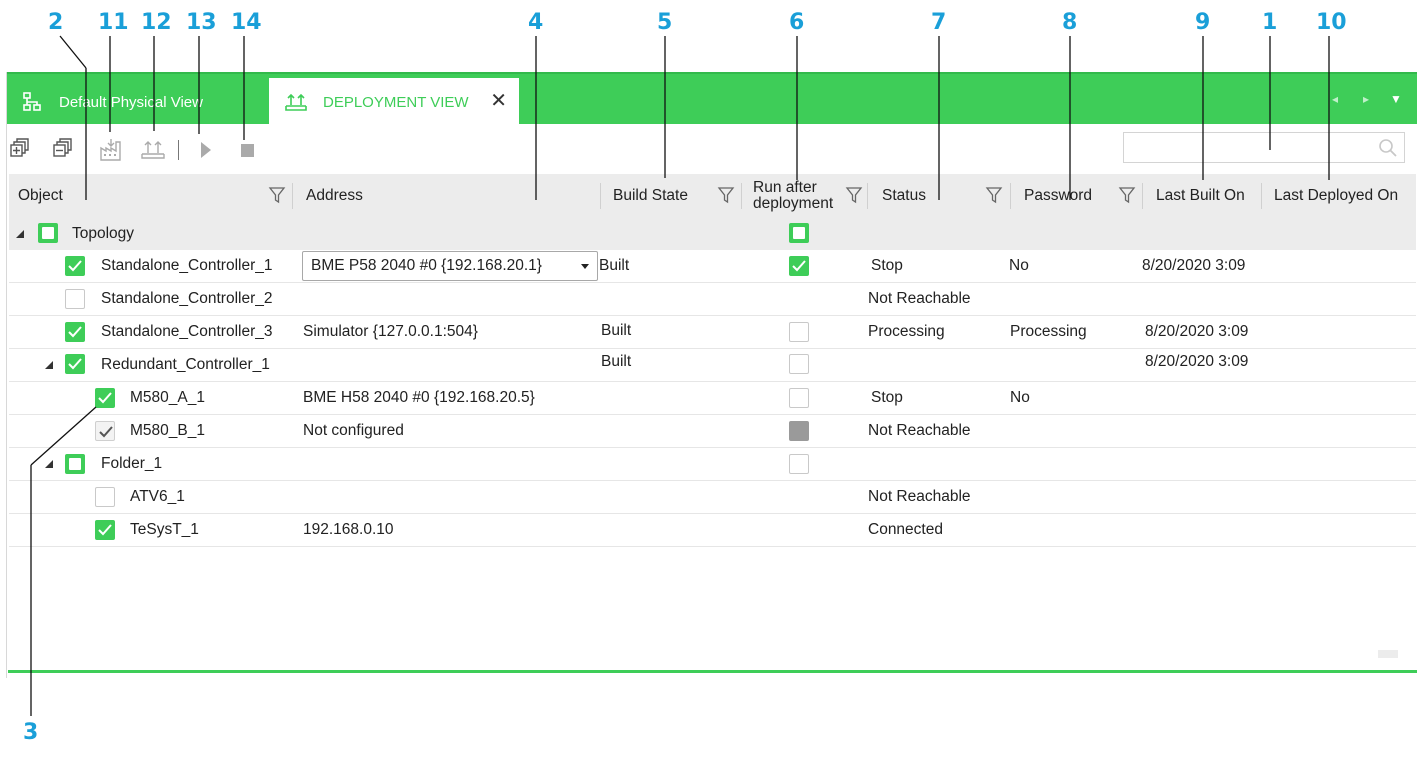  What do you see at coordinates (994, 195) in the screenshot?
I see `status-filter-icon` at bounding box center [994, 195].